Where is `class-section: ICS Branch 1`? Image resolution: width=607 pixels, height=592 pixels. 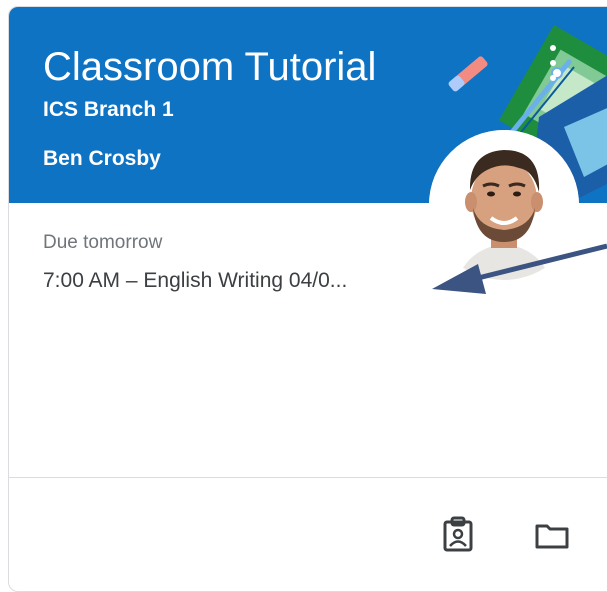 class-section: ICS Branch 1 is located at coordinates (108, 109).